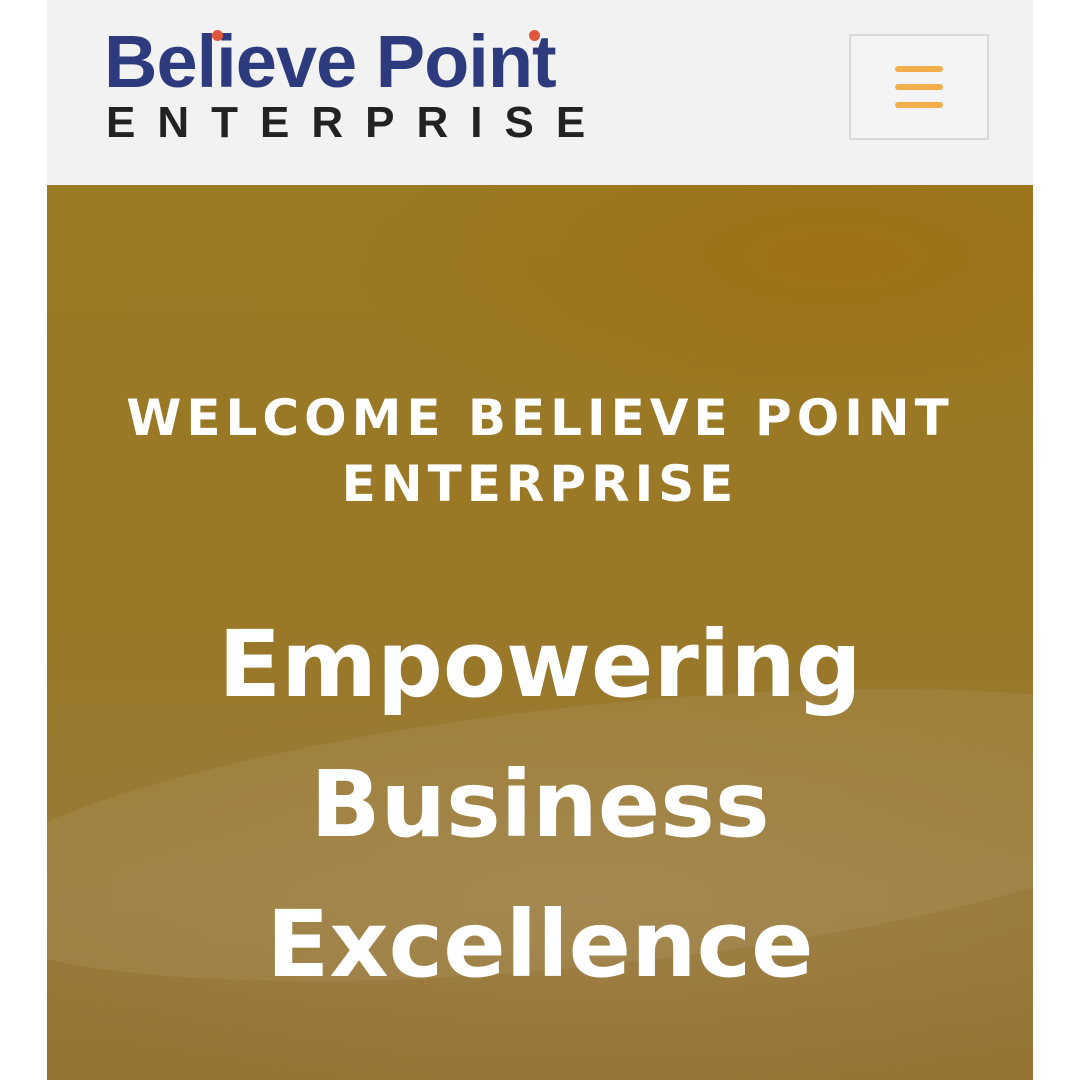  Describe the element at coordinates (330, 61) in the screenshot. I see `logo-main-text: Believe Point` at that location.